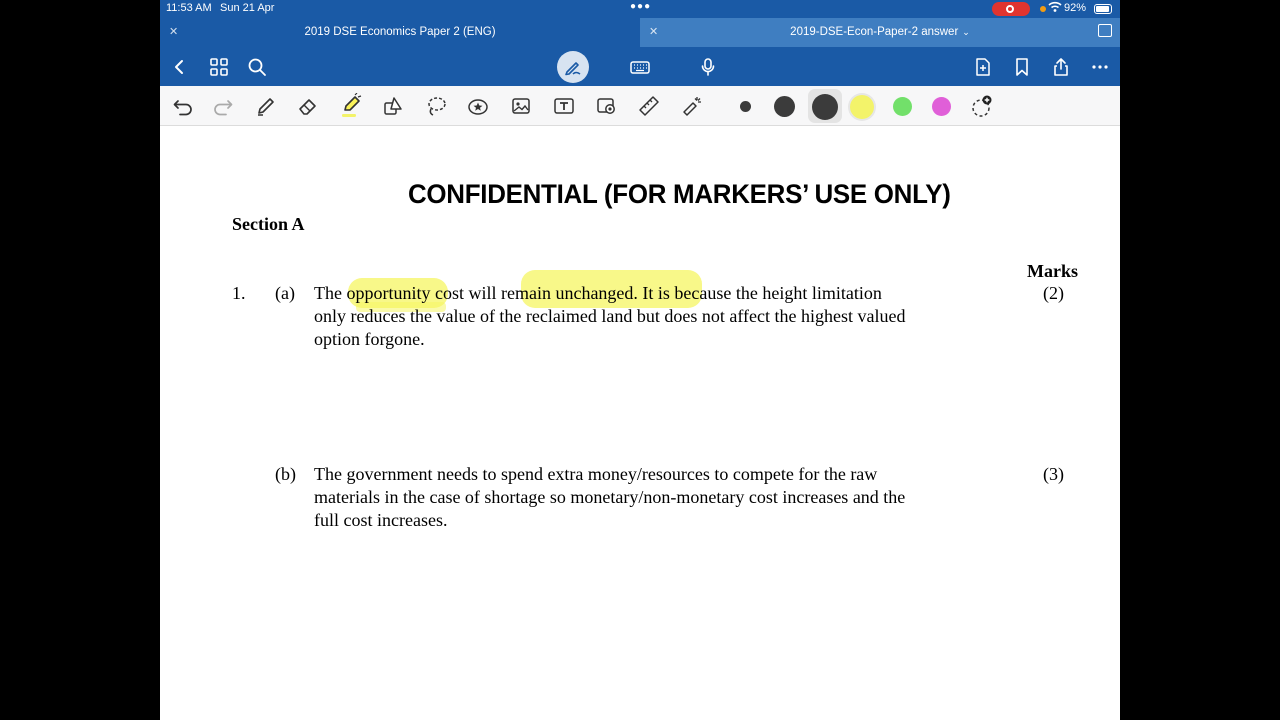 Image resolution: width=1280 pixels, height=720 pixels. I want to click on part-label-b: (b), so click(285, 474).